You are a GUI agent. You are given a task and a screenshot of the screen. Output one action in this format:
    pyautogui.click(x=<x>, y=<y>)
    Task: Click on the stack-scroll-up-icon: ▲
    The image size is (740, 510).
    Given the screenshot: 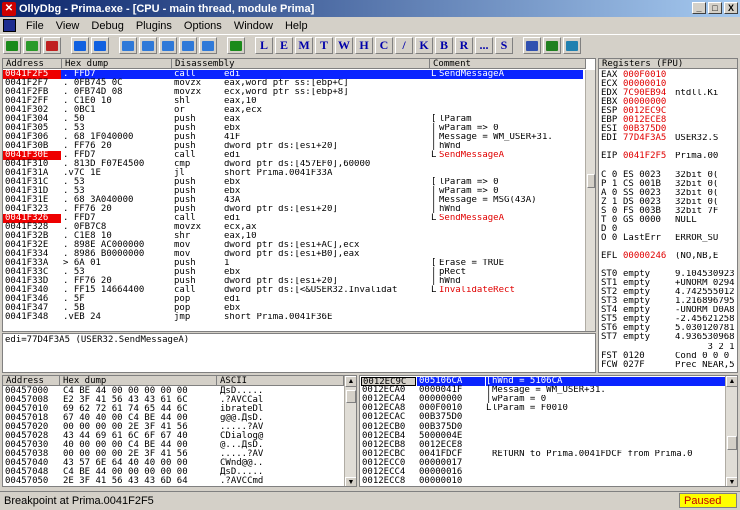 What is the action you would take?
    pyautogui.click(x=731, y=381)
    